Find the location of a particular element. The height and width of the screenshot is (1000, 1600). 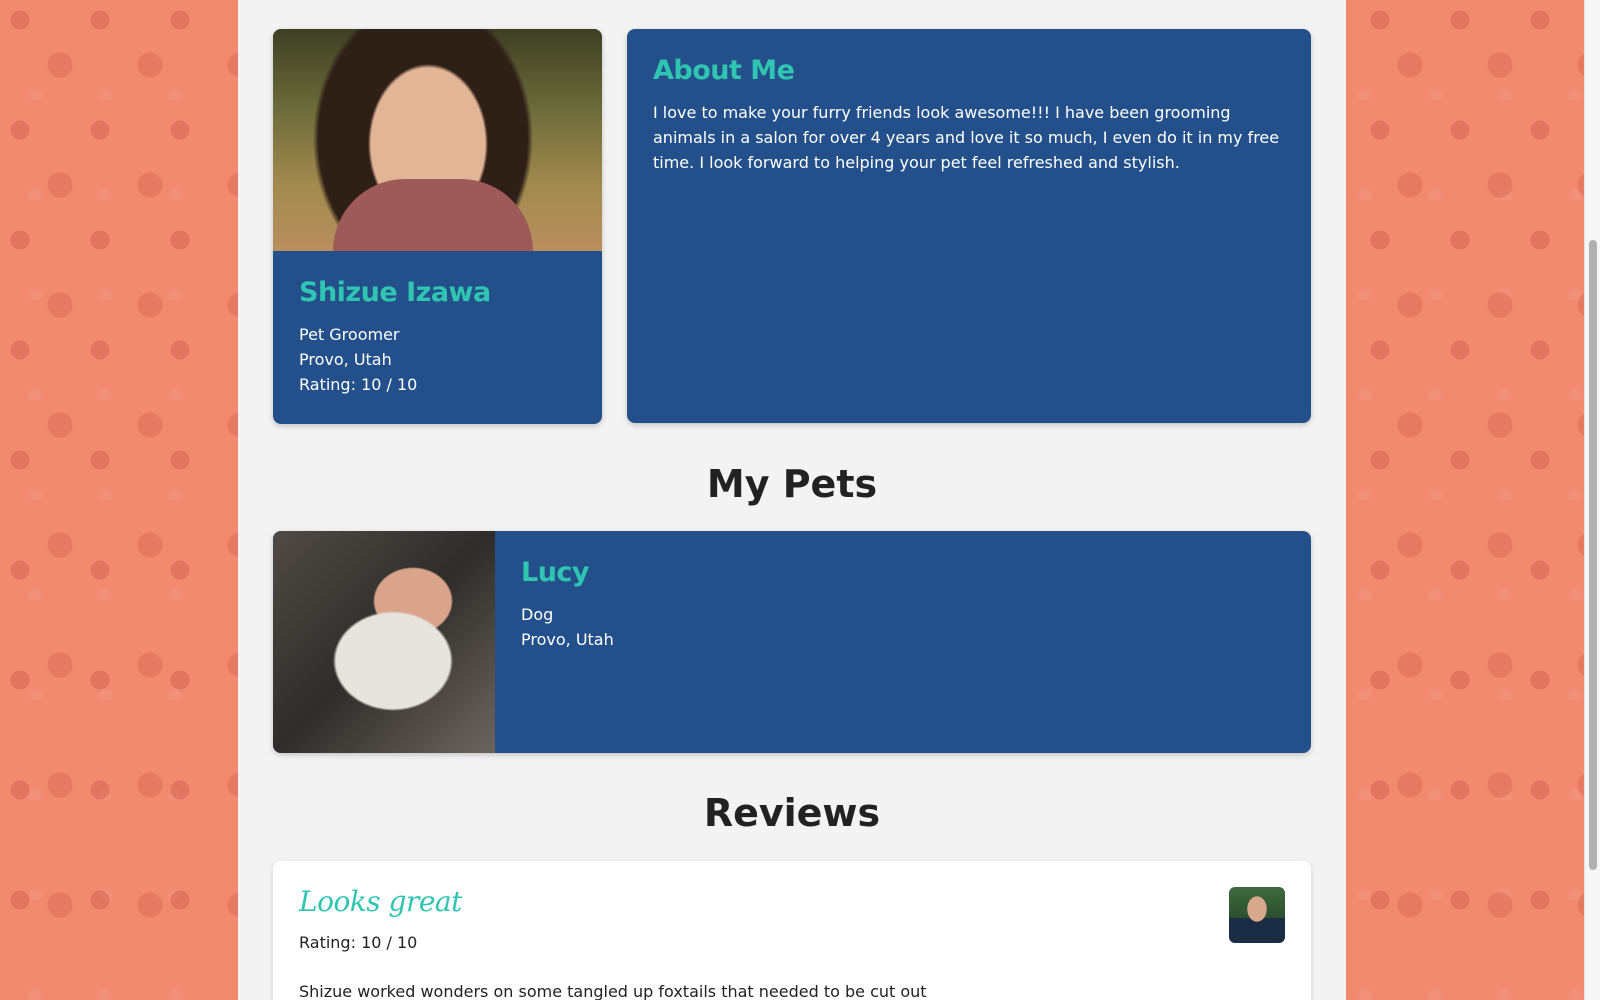

profile-photo is located at coordinates (437, 140).